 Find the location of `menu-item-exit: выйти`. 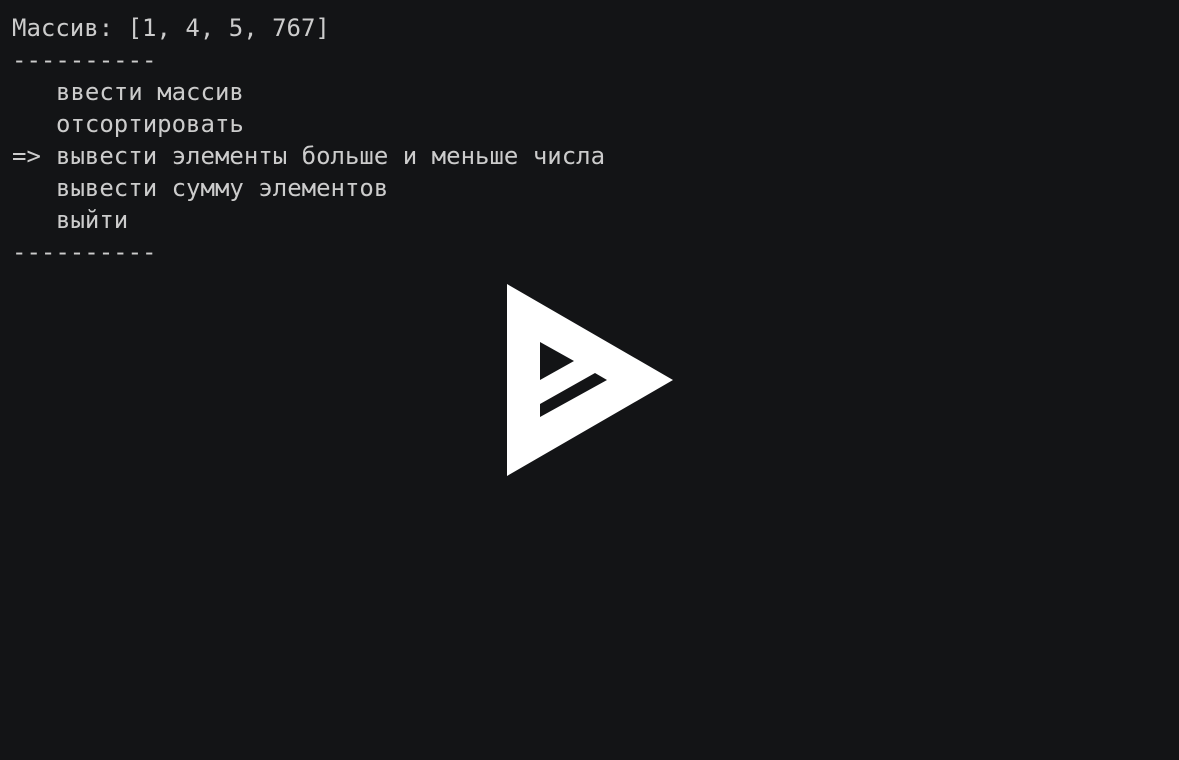

menu-item-exit: выйти is located at coordinates (589, 220).